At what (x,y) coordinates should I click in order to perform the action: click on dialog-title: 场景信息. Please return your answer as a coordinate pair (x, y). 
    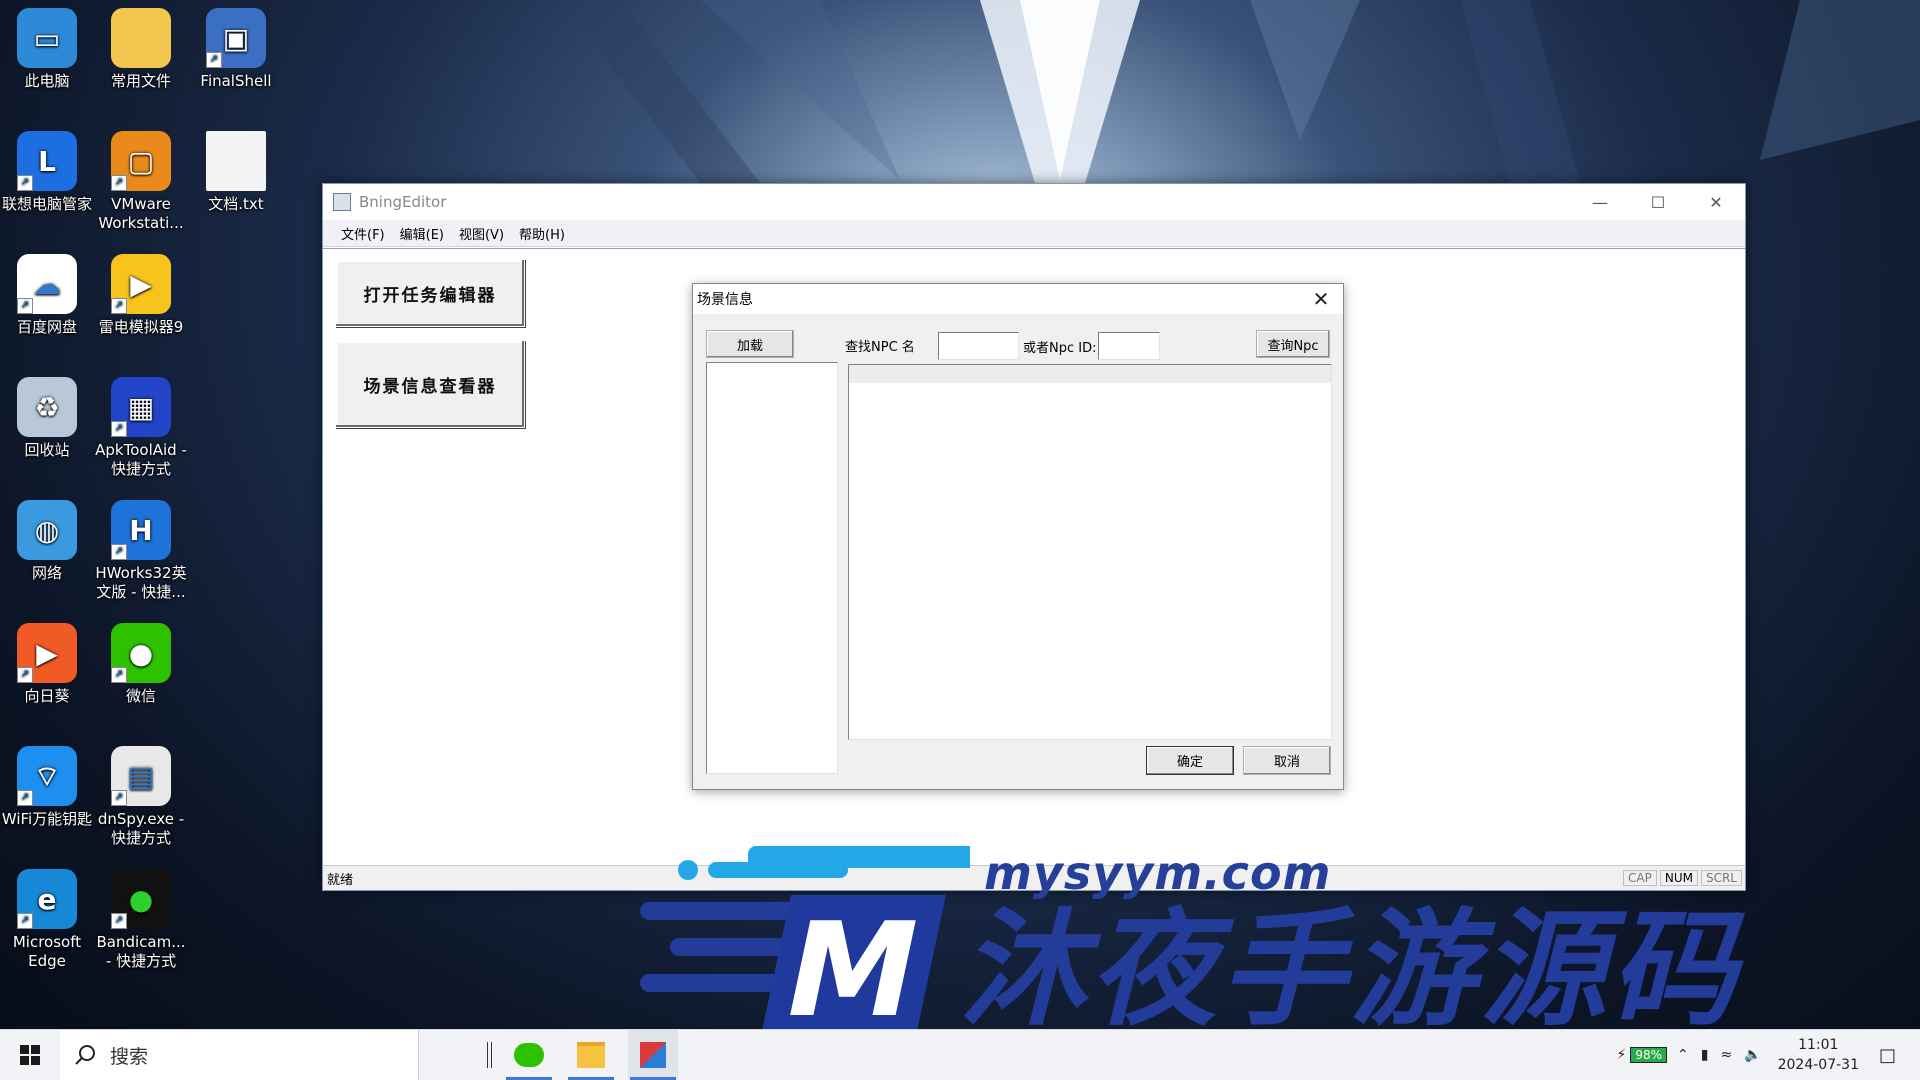
    Looking at the image, I should click on (725, 300).